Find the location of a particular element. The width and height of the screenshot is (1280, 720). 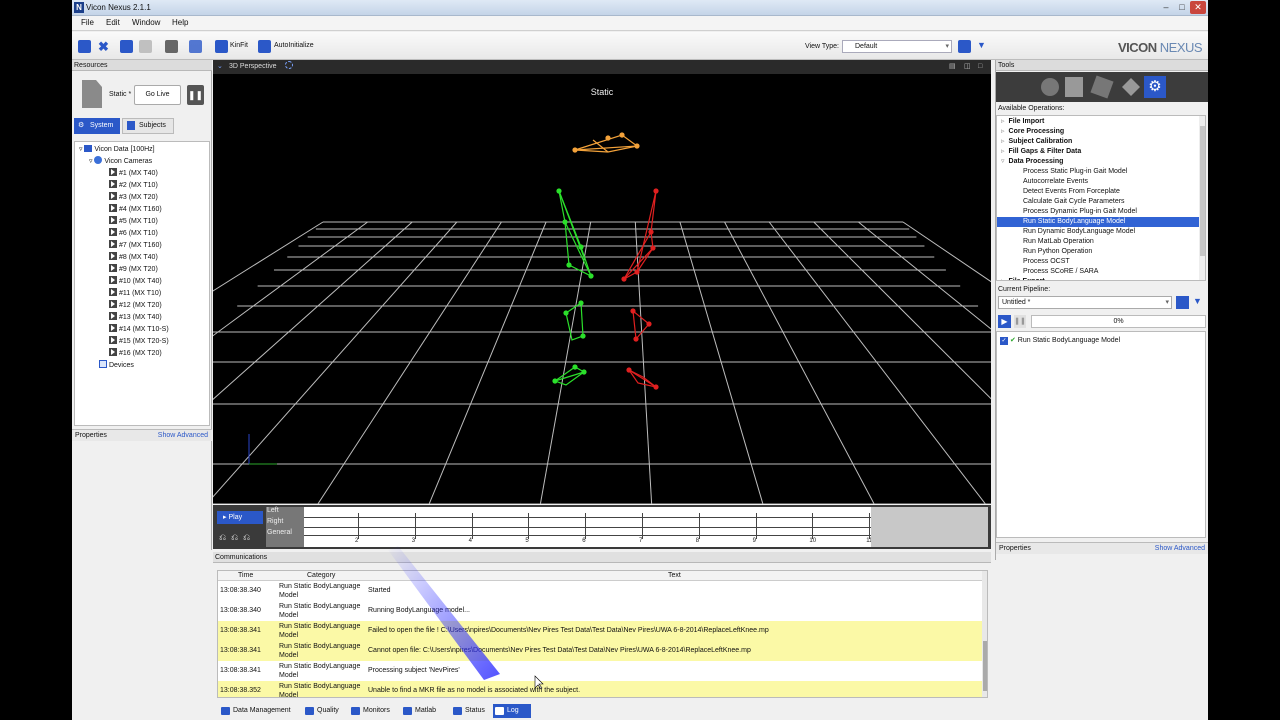

tree-item-camera: #3 (MX T20) is located at coordinates (133, 198).